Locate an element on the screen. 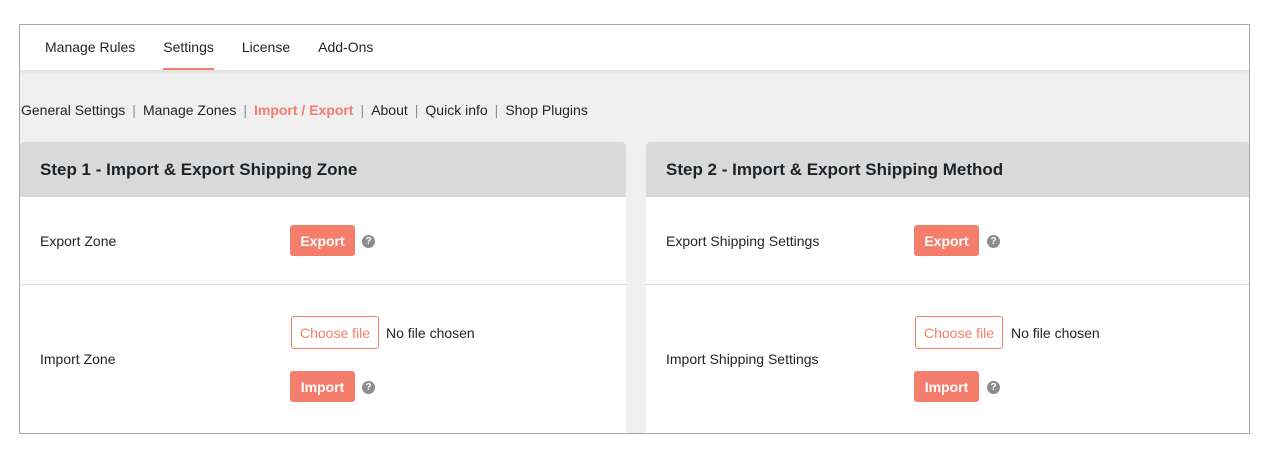 This screenshot has width=1271, height=454. export-zone-label: Export Zone is located at coordinates (78, 241).